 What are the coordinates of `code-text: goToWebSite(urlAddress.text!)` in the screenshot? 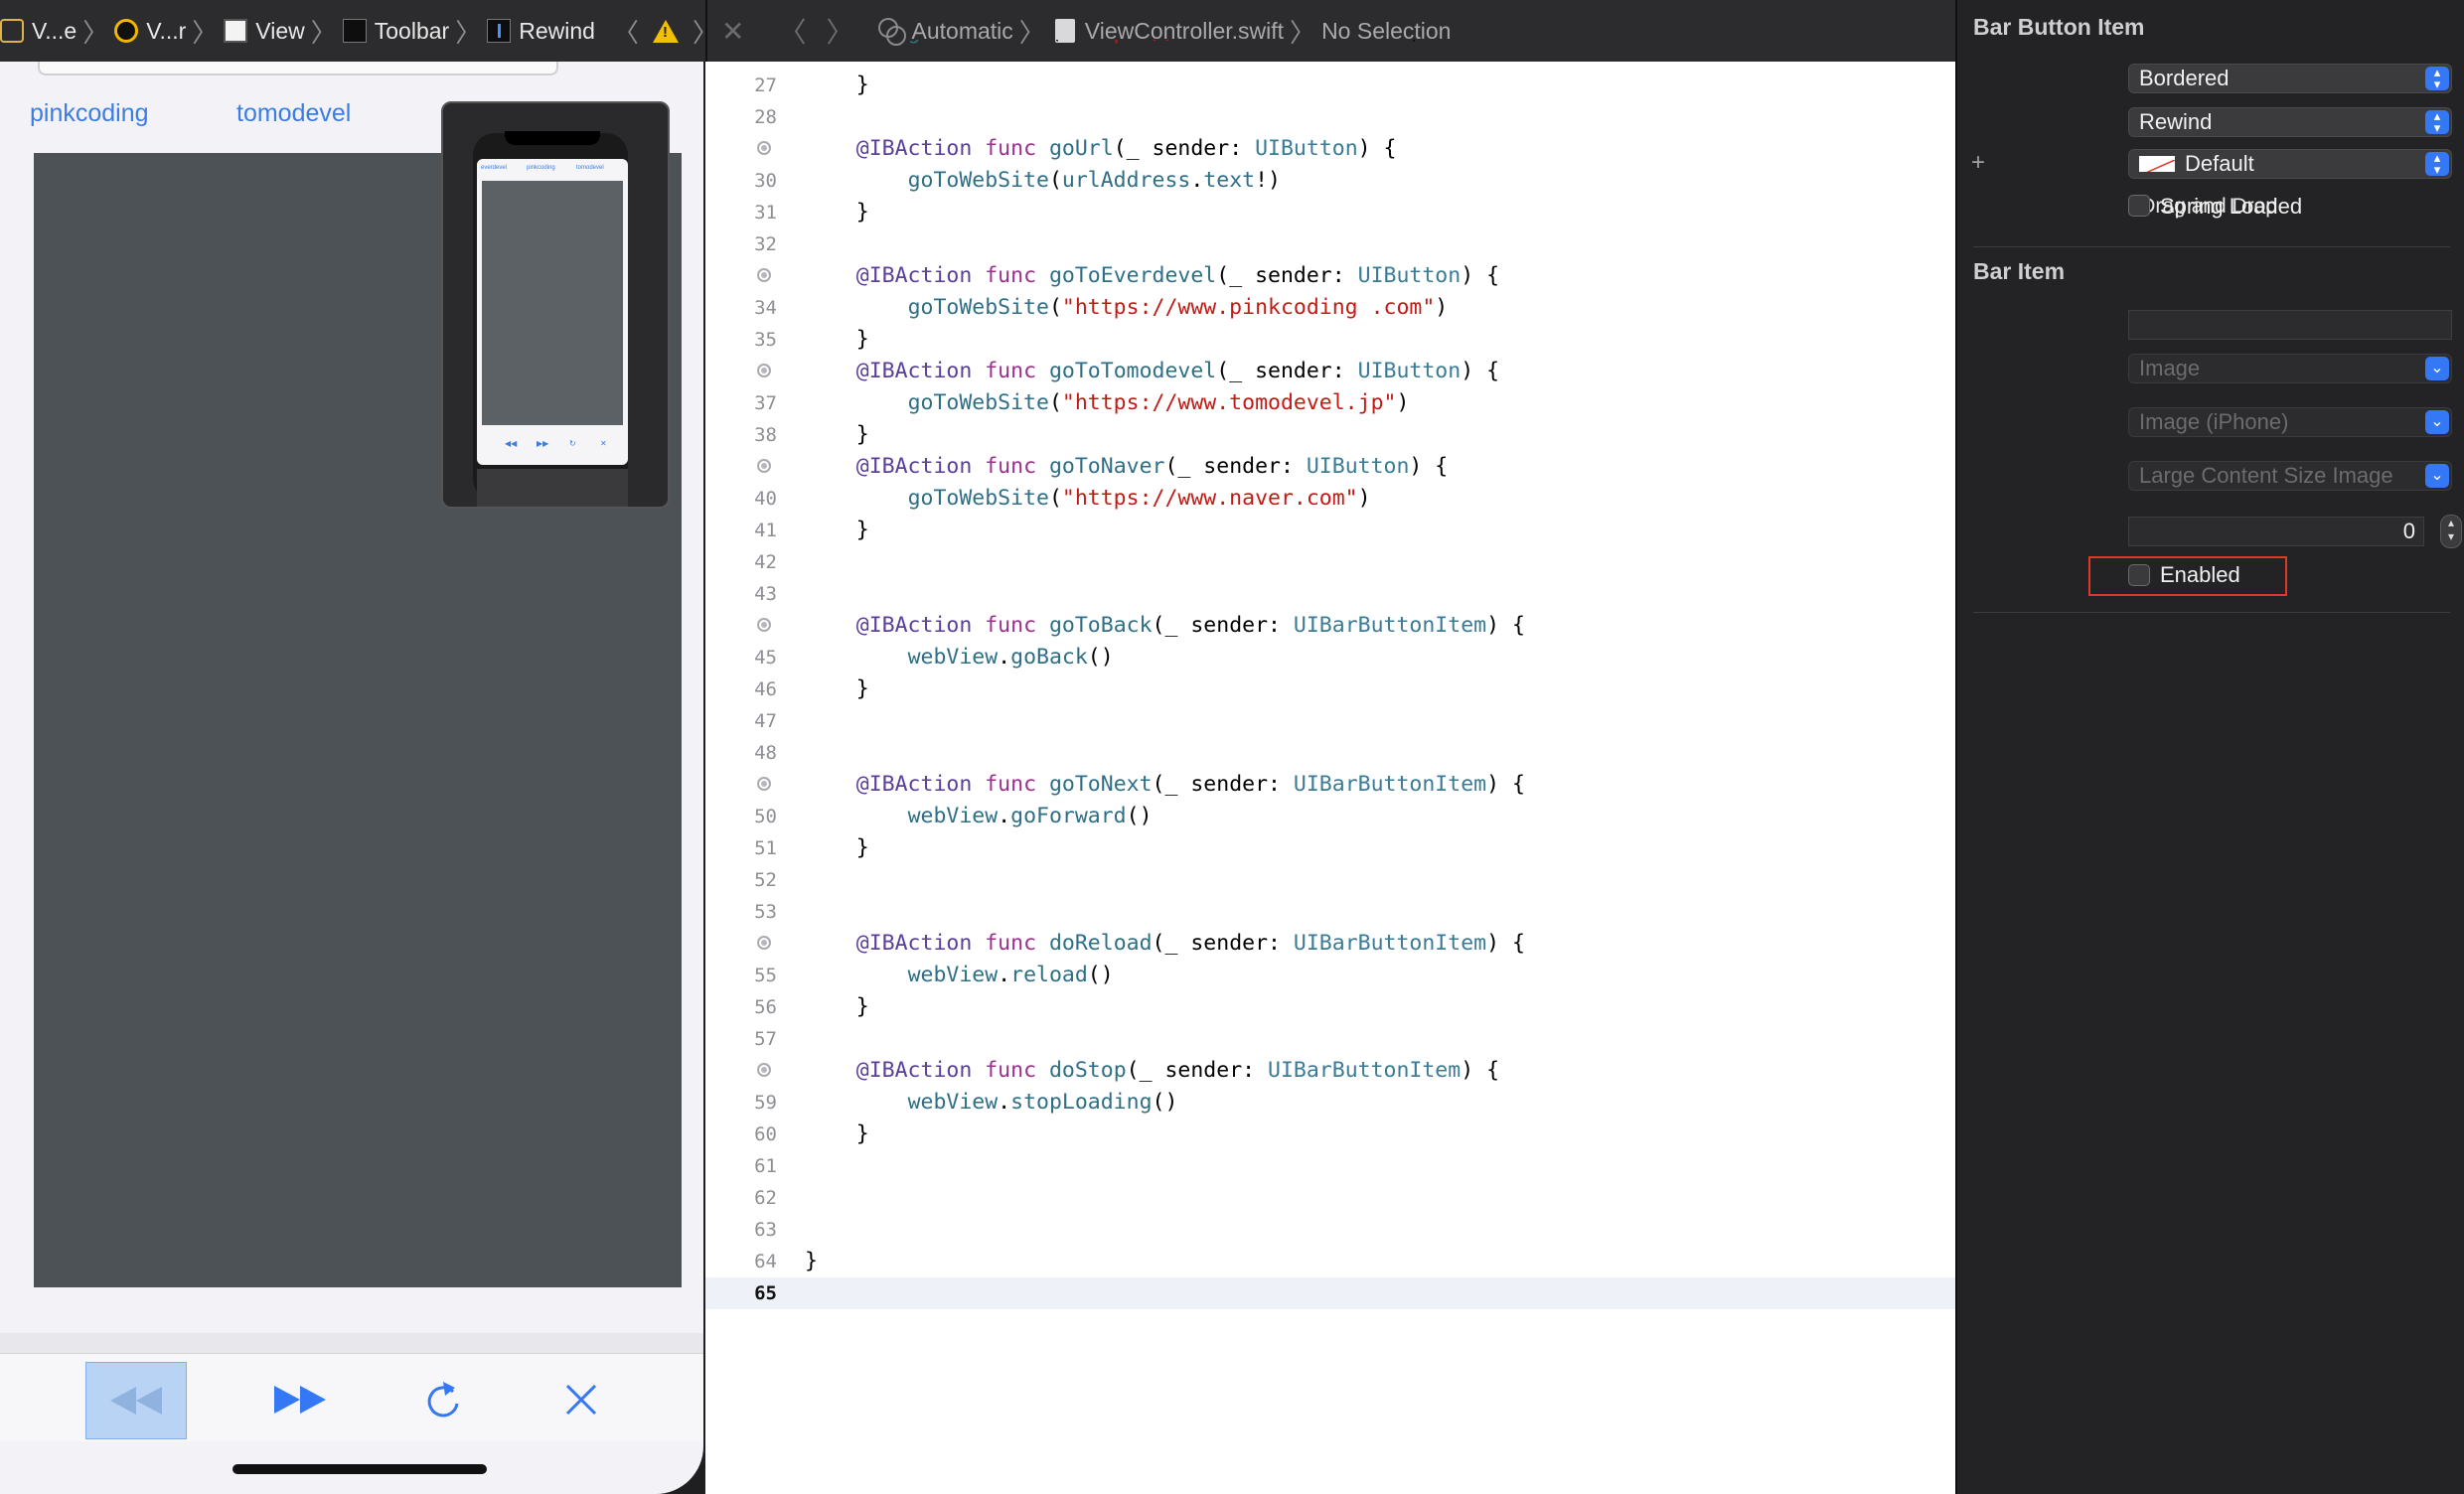 It's located at (1094, 181).